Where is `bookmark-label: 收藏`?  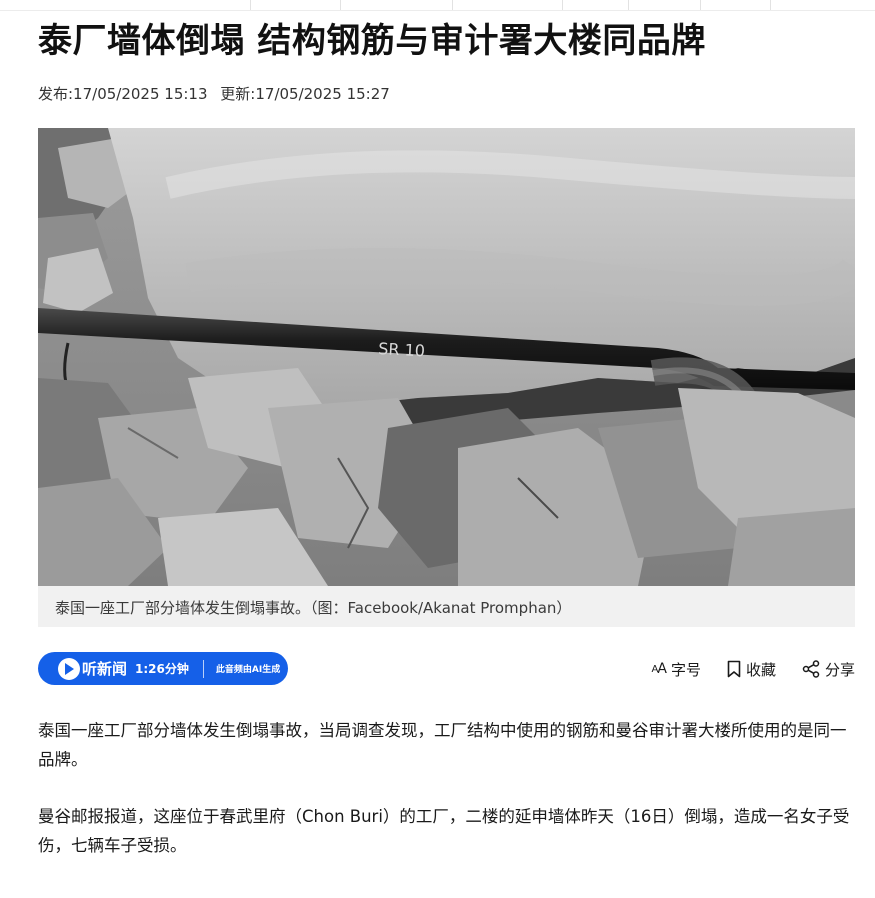 bookmark-label: 收藏 is located at coordinates (760, 669).